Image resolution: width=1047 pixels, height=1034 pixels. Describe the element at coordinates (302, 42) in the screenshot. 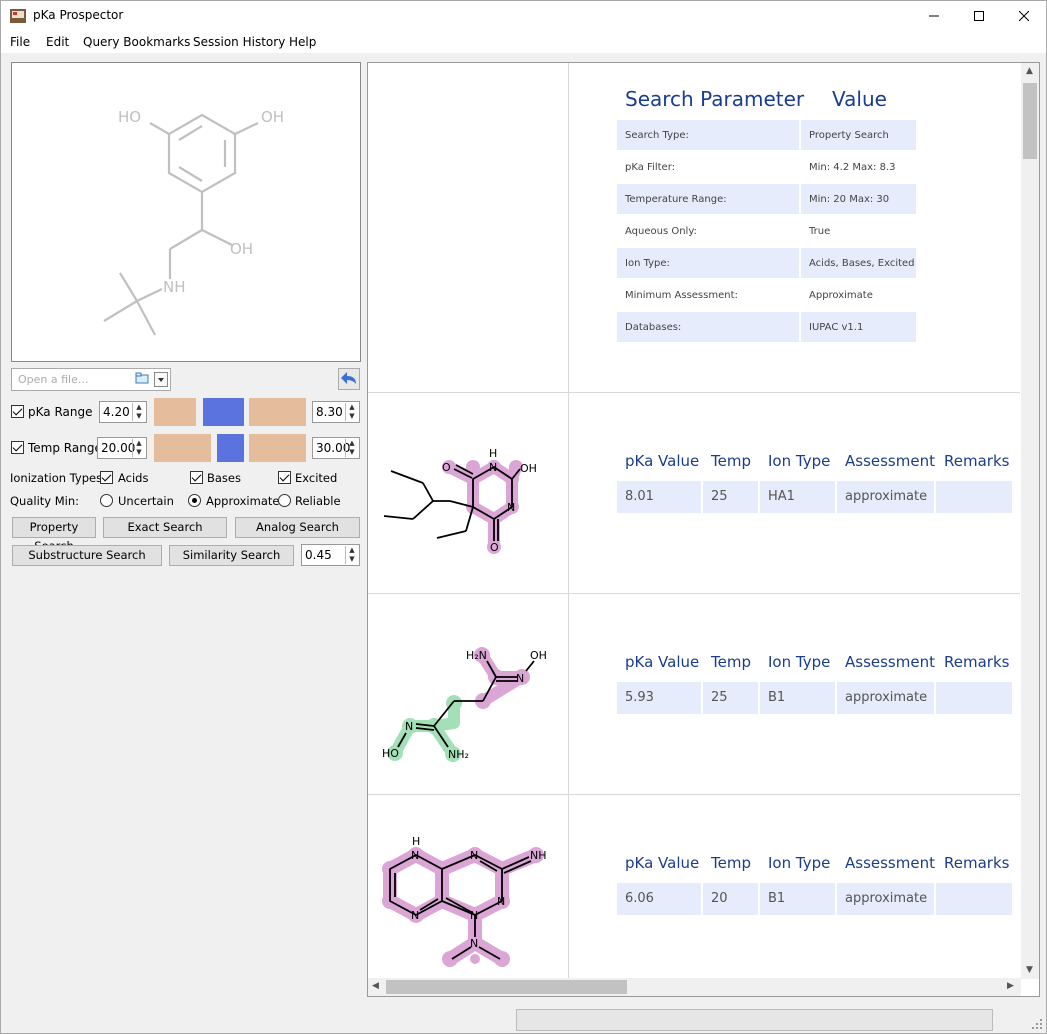

I see `menu-help: Help` at that location.